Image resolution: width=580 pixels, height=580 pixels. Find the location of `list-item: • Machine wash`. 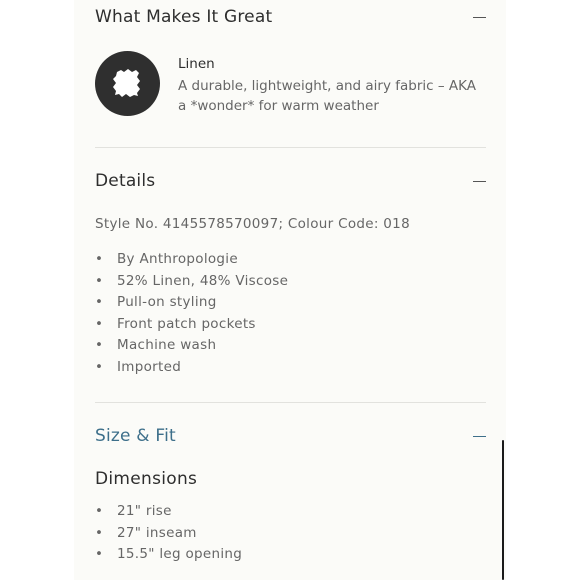

list-item: • Machine wash is located at coordinates (191, 346).